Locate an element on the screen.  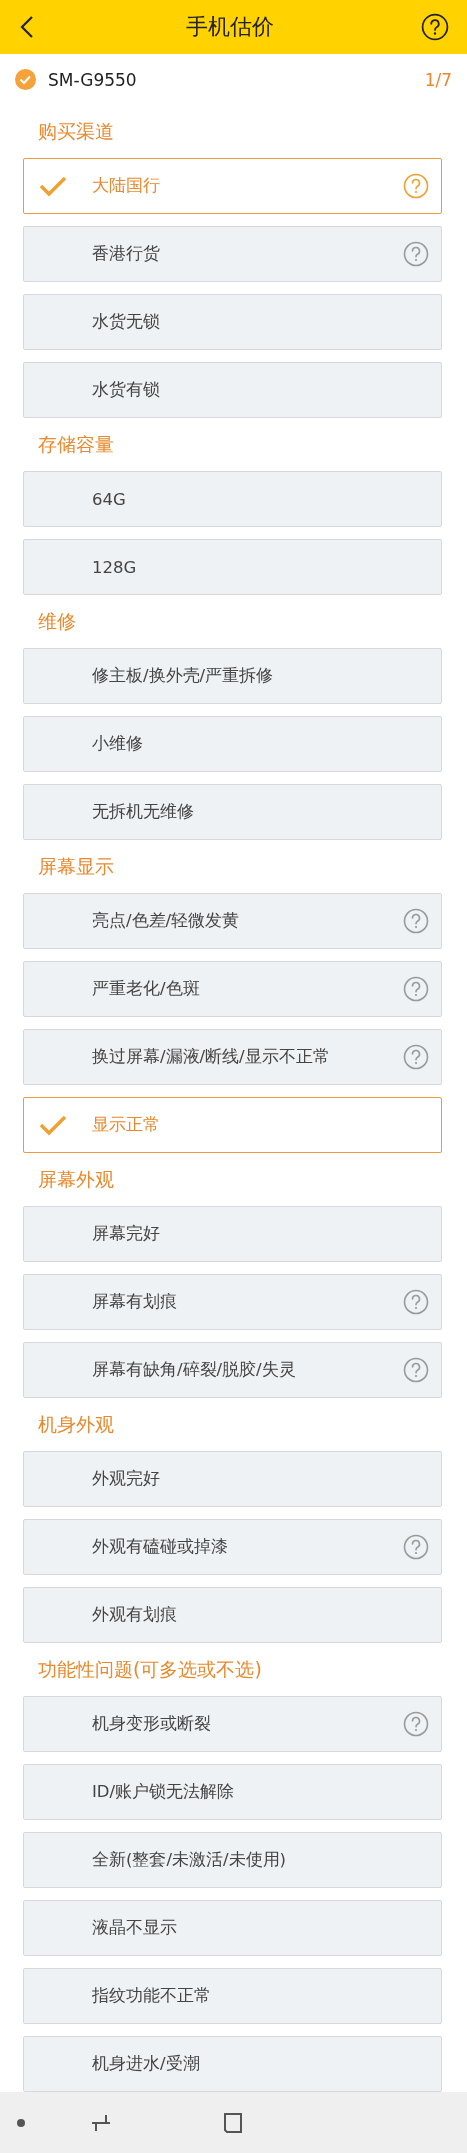
option-item: 128G is located at coordinates (232, 567).